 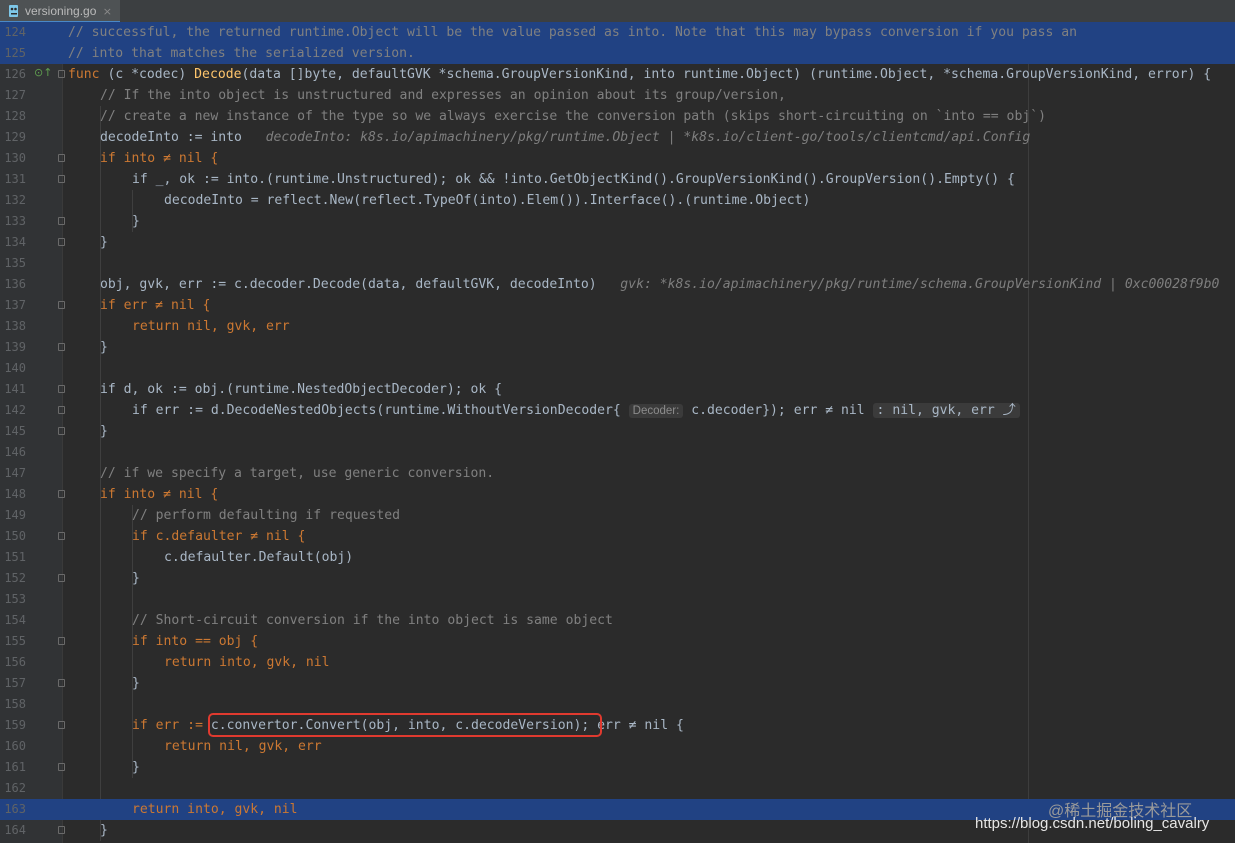 I want to click on comment: // perform defaulting if requested, so click(x=266, y=515).